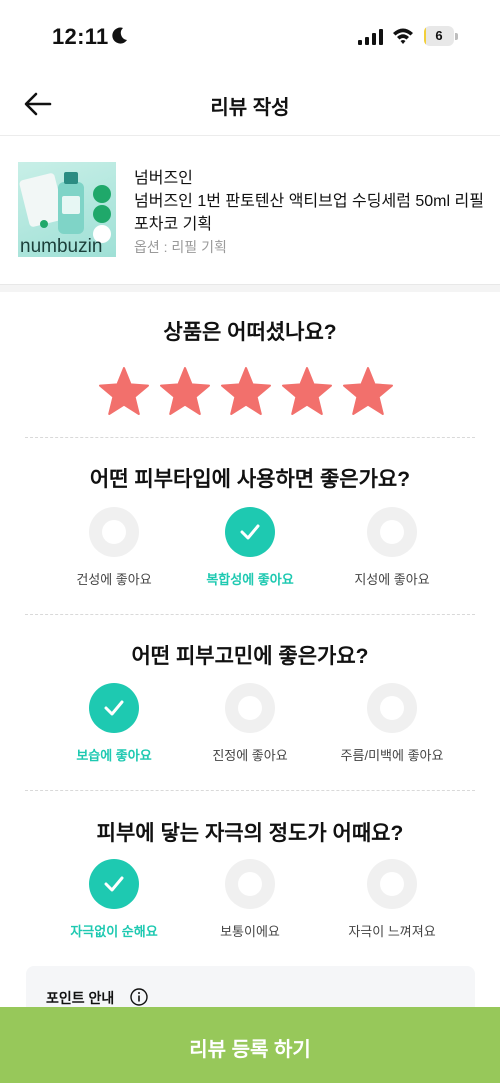 The width and height of the screenshot is (500, 1083). Describe the element at coordinates (250, 833) in the screenshot. I see `irritation-question: 피부에 닿는 자극의 정도가 어때요?` at that location.